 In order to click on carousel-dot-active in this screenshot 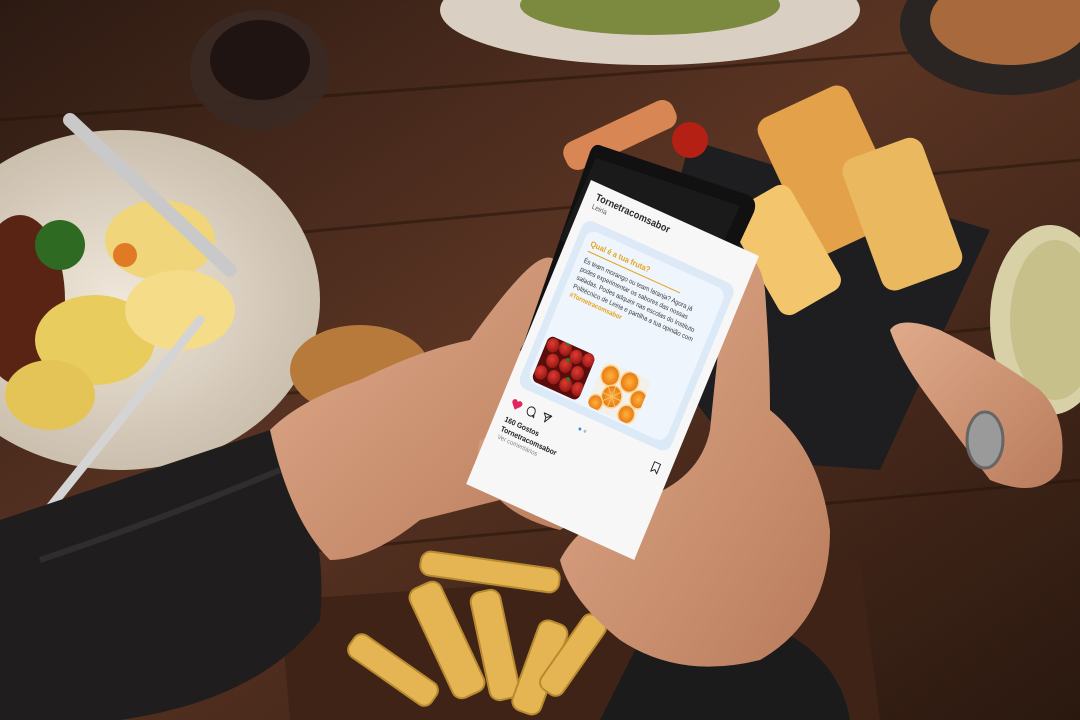, I will do `click(580, 429)`.